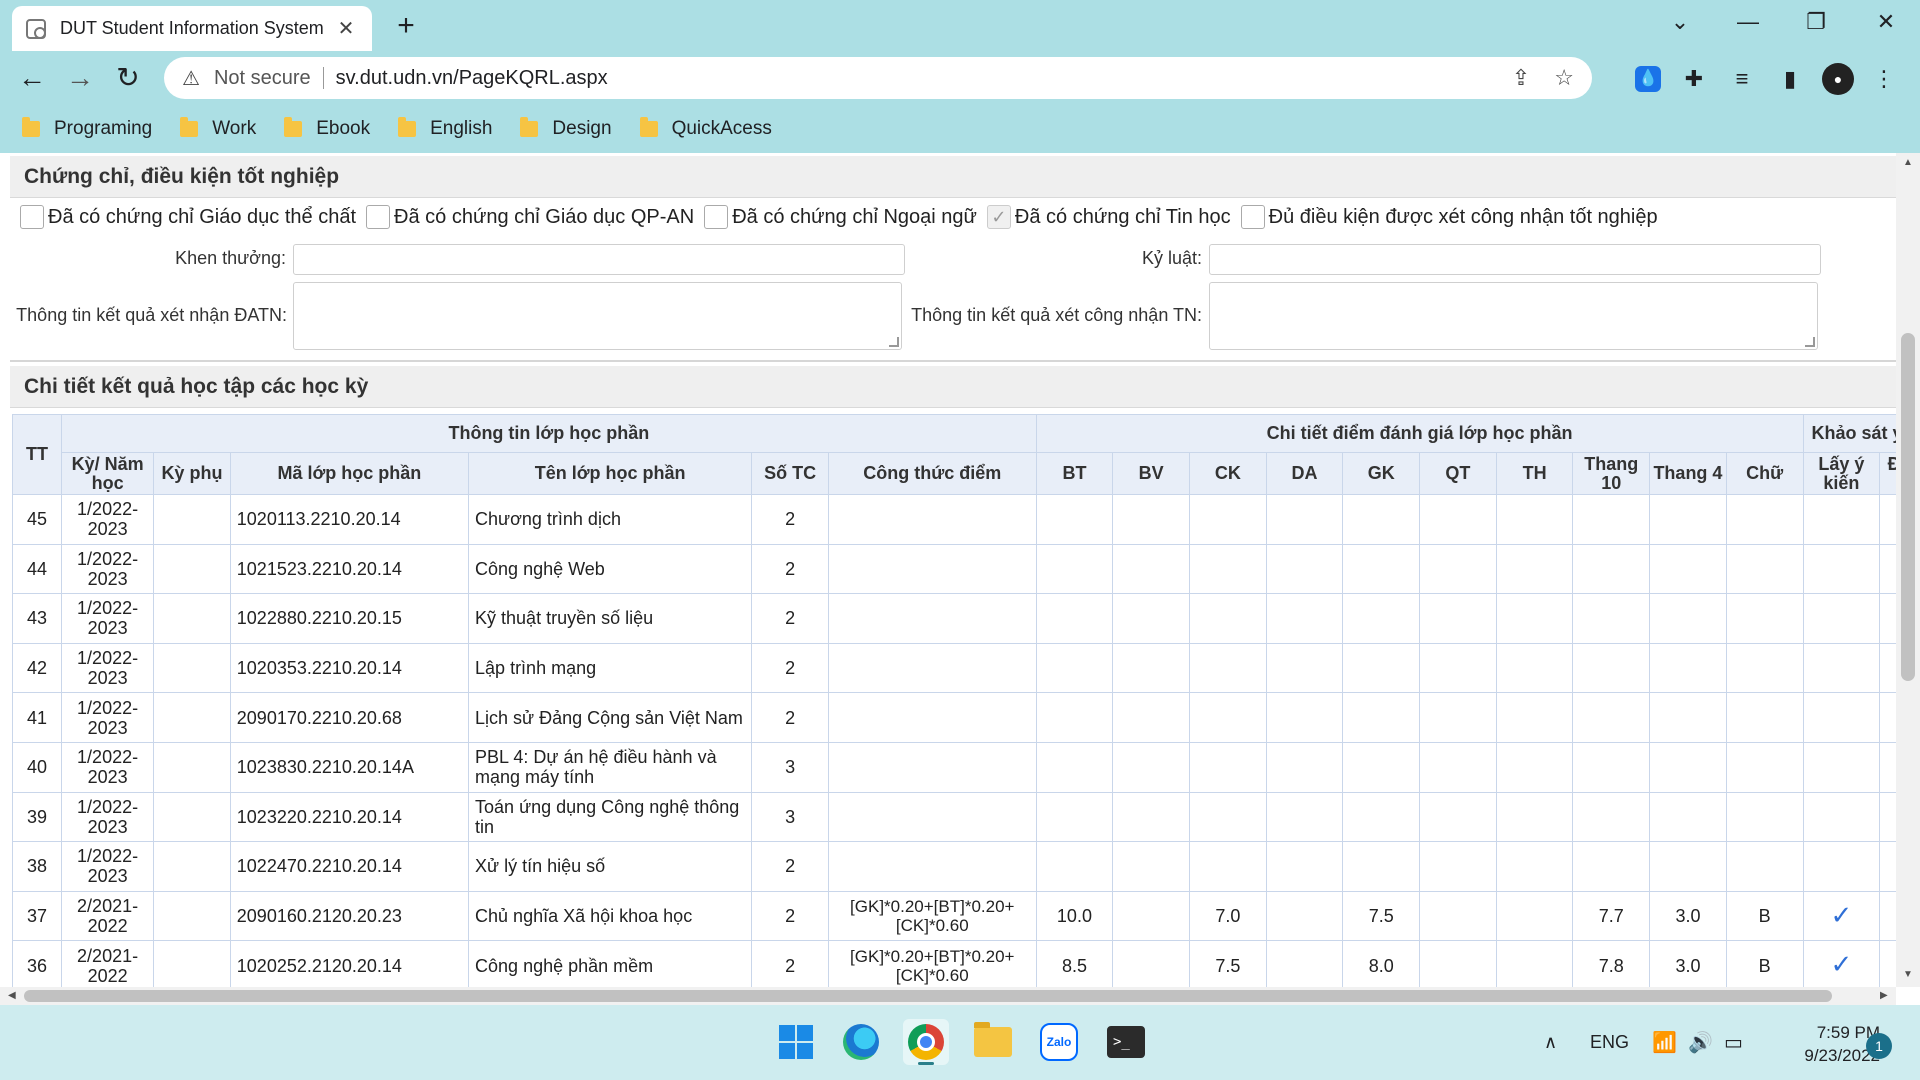  I want to click on cert-gdtc-checkbox, so click(32, 217).